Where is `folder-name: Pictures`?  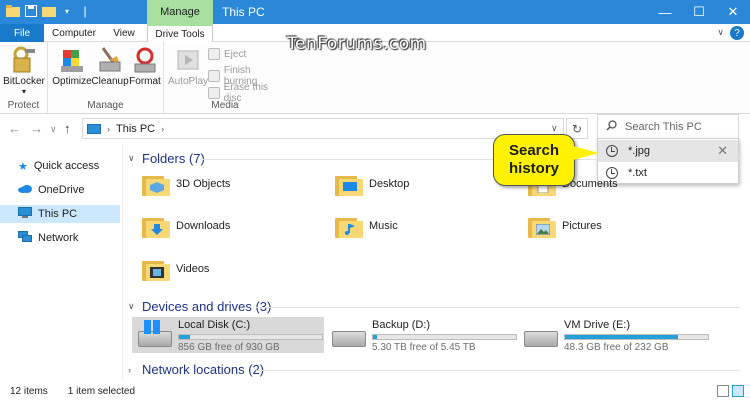
folder-name: Pictures is located at coordinates (582, 226).